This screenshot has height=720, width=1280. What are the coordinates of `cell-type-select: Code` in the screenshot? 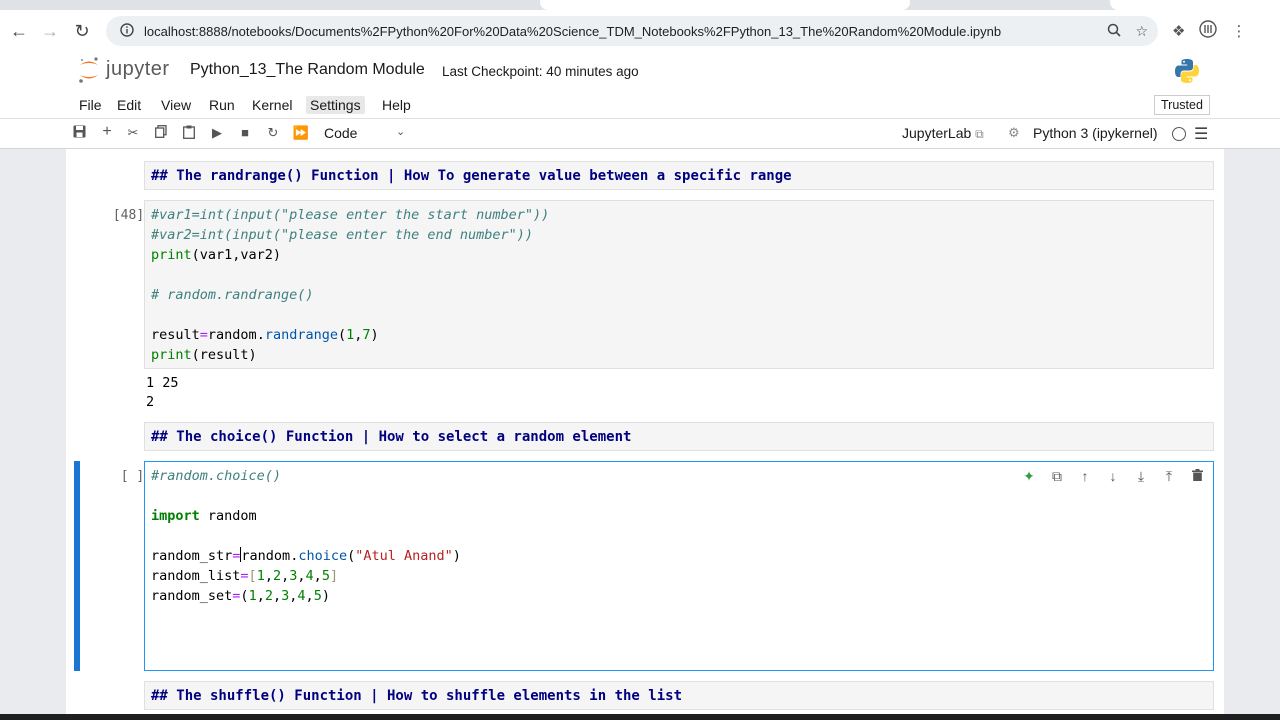 It's located at (340, 133).